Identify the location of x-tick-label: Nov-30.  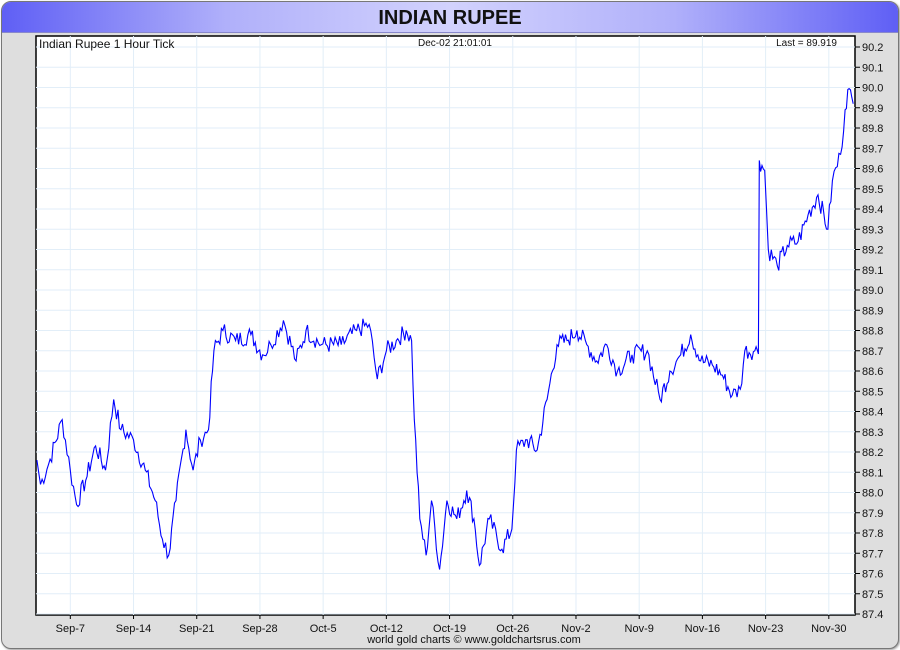
(828, 629).